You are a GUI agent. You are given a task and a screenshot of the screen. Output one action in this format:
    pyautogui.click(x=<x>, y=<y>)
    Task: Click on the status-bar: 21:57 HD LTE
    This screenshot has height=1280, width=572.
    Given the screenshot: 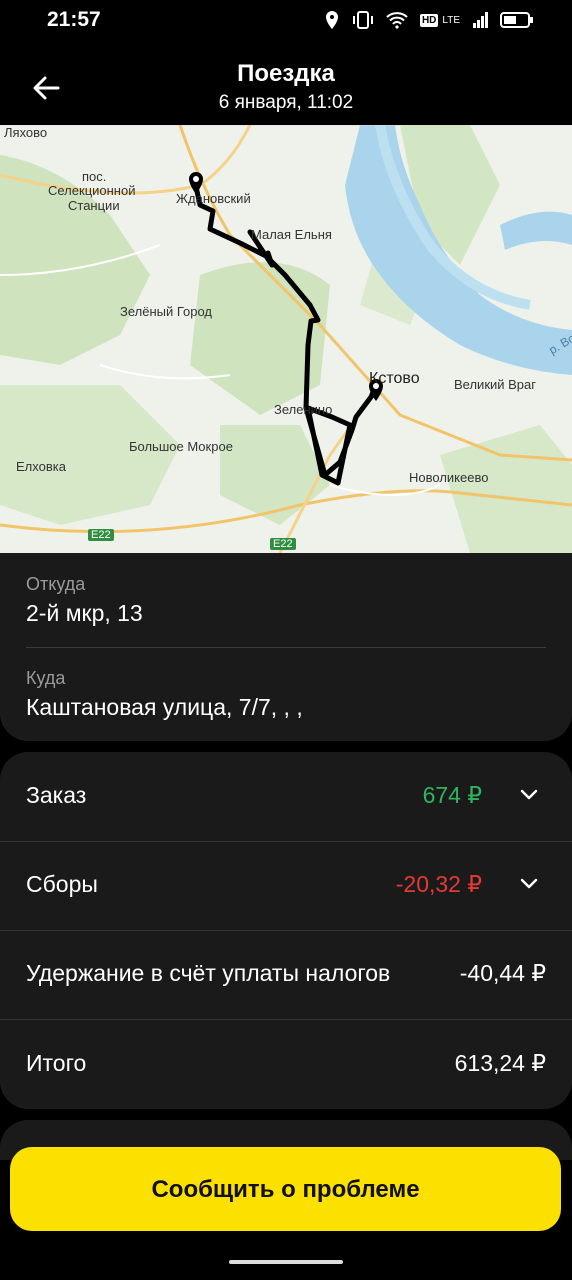 What is the action you would take?
    pyautogui.click(x=286, y=20)
    